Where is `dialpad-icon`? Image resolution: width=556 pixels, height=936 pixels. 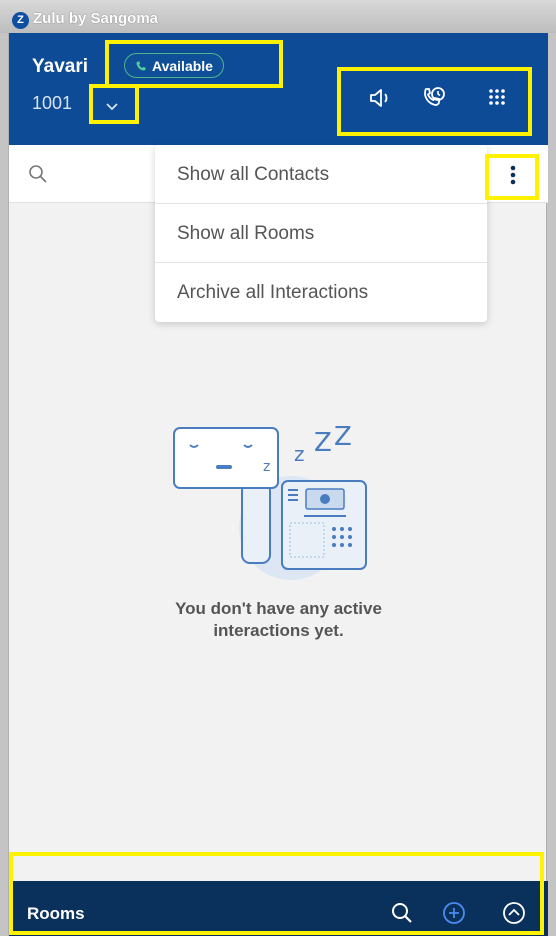
dialpad-icon is located at coordinates (497, 98).